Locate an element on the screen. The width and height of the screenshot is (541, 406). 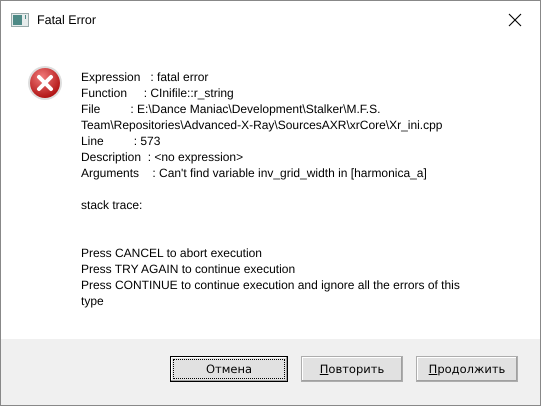
window-title: Fatal Error is located at coordinates (67, 20).